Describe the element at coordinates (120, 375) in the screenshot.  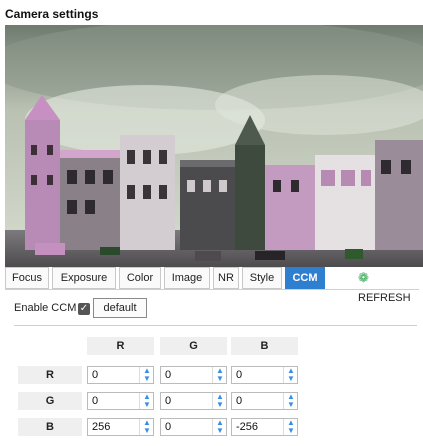
I see `ccm-rr-stepper: 0 ▲ ▼` at that location.